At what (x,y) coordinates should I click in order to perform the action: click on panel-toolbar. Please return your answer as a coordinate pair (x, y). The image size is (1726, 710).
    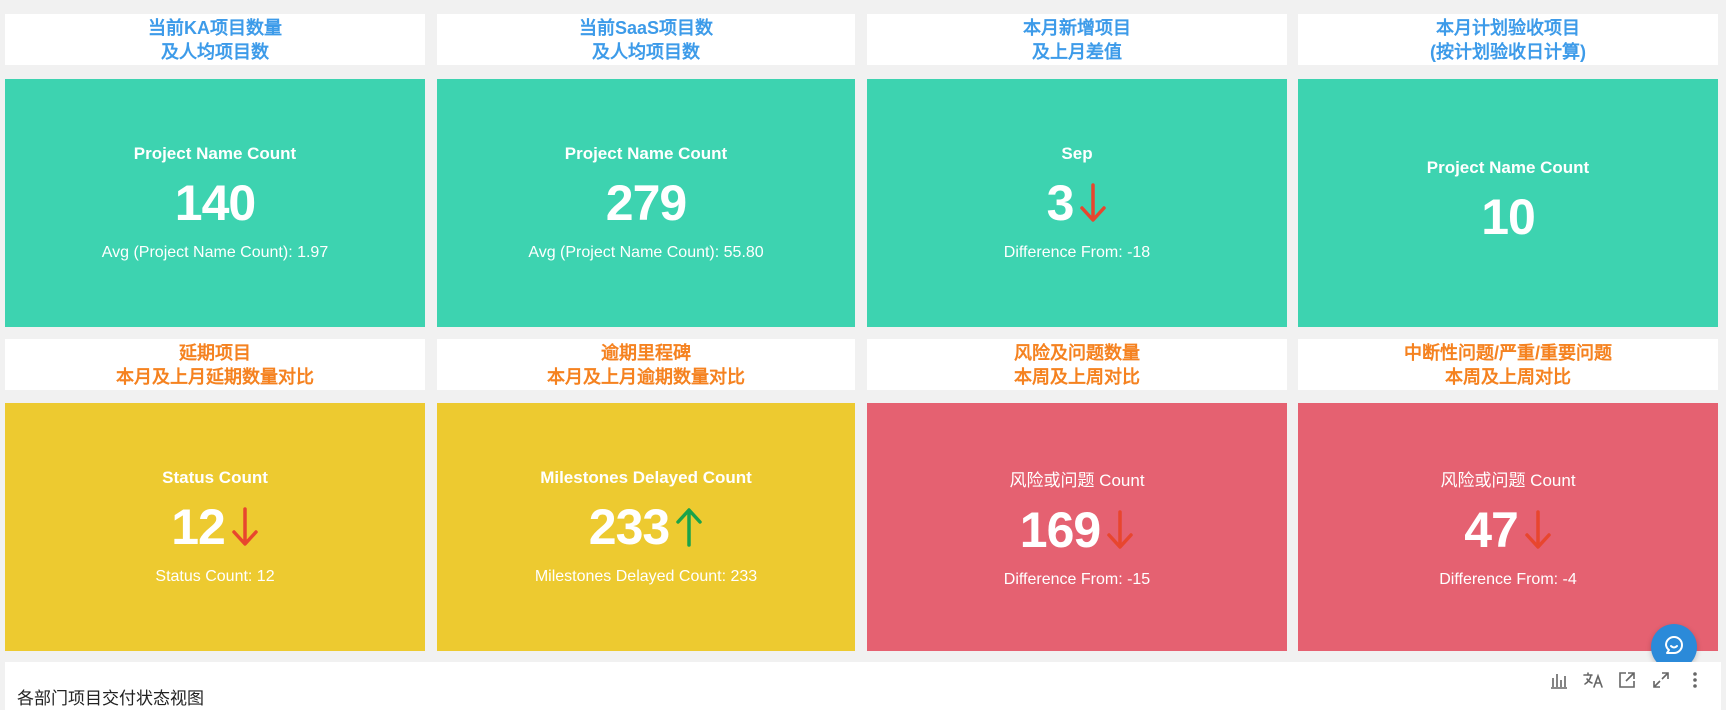
    Looking at the image, I should click on (1627, 680).